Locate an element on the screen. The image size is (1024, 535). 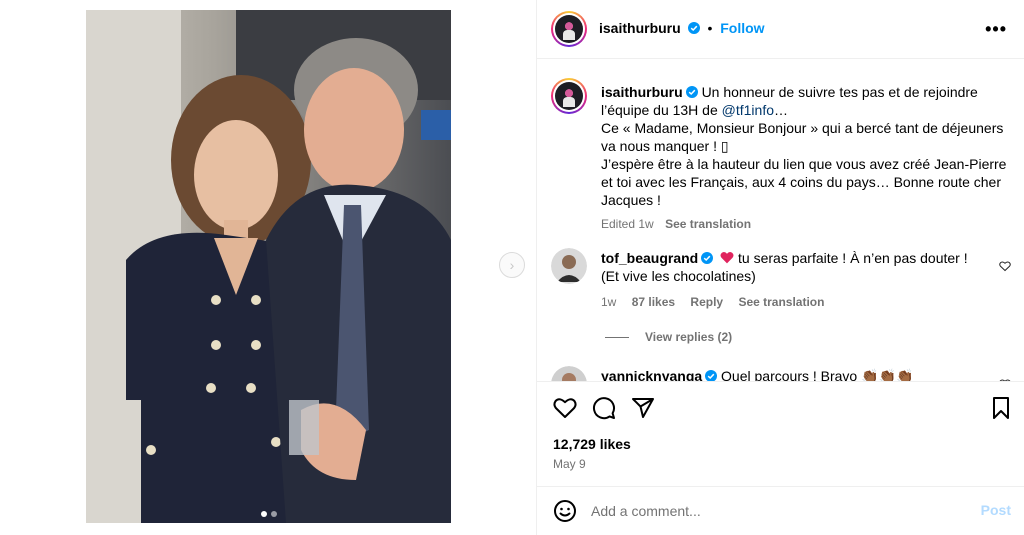
view-replies-label: View replies (2) is located at coordinates (689, 337).